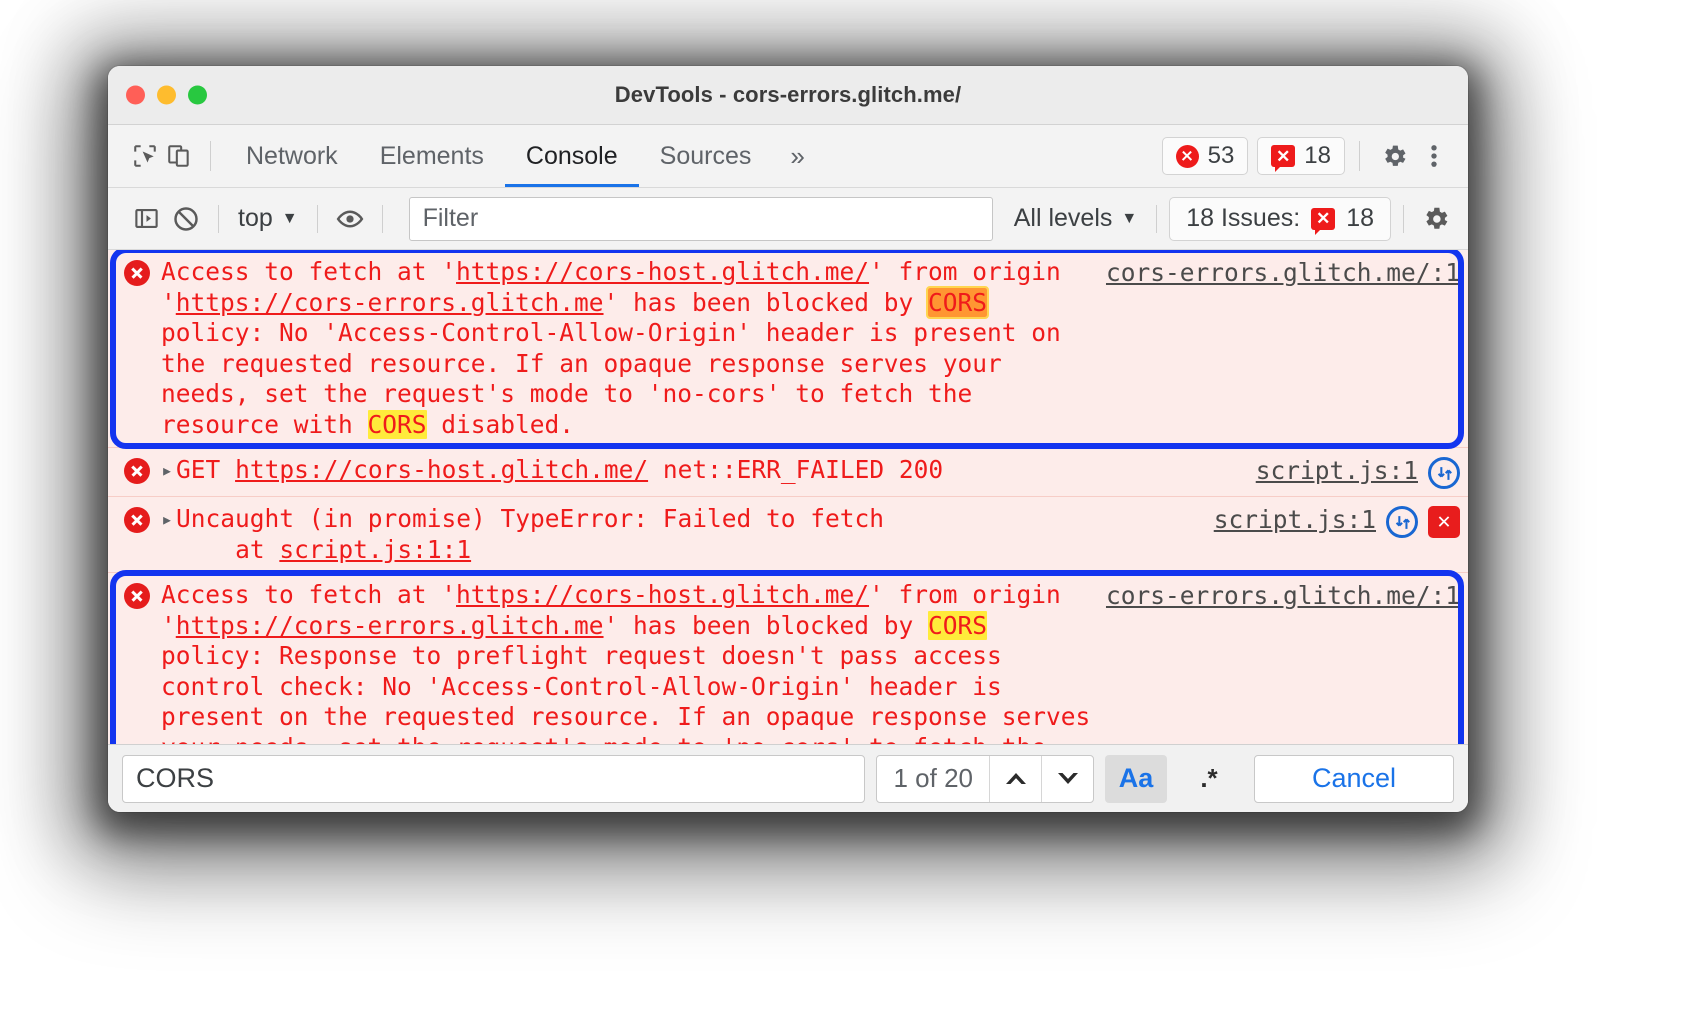 This screenshot has width=1708, height=1032. Describe the element at coordinates (289, 218) in the screenshot. I see `chevron-down-icon: ▼` at that location.